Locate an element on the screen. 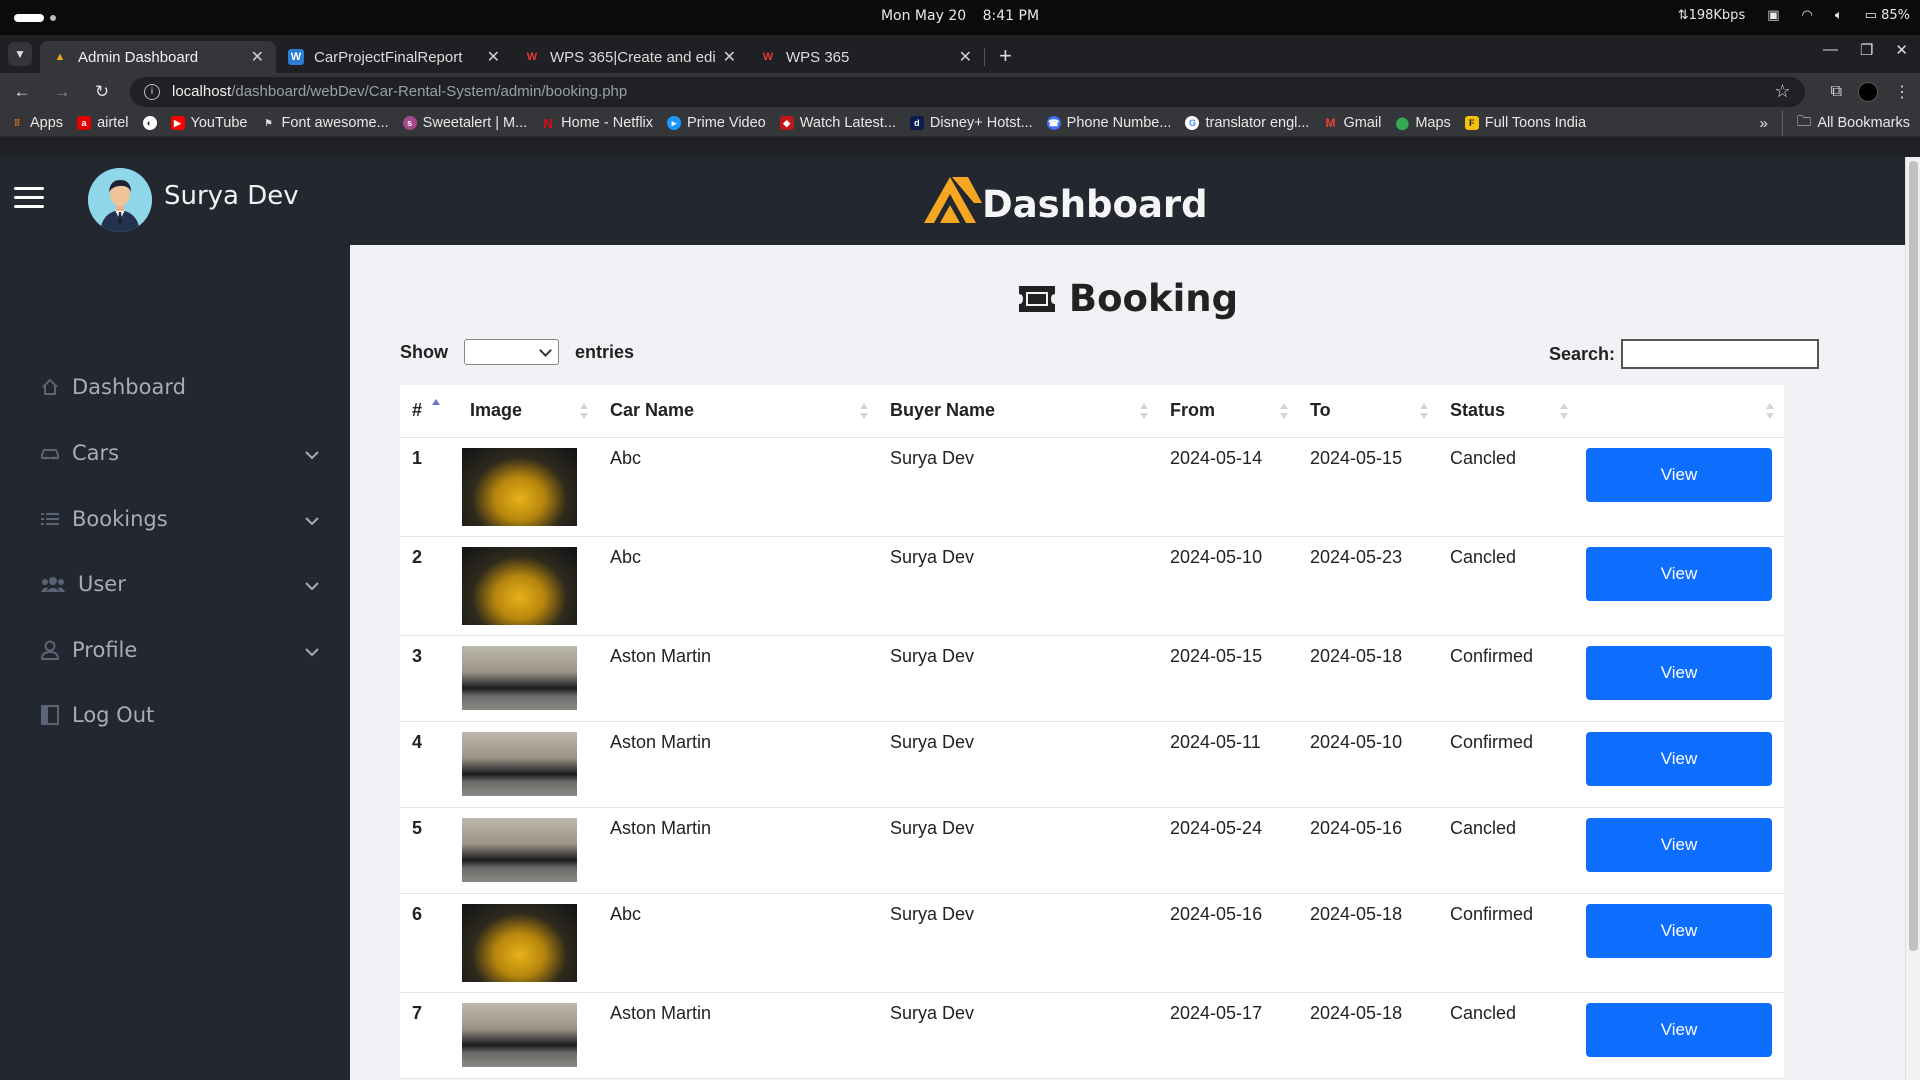  minimize-icon: — is located at coordinates (1830, 50).